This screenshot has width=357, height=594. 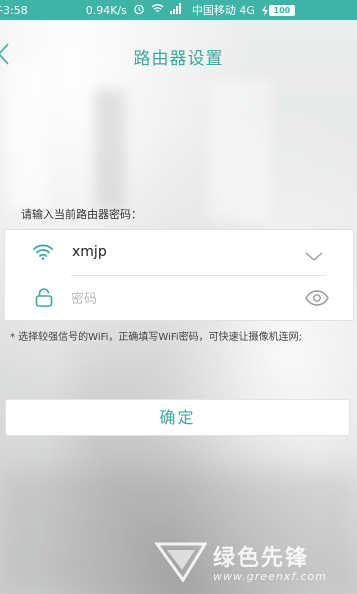 I want to click on lock-icon, so click(x=44, y=300).